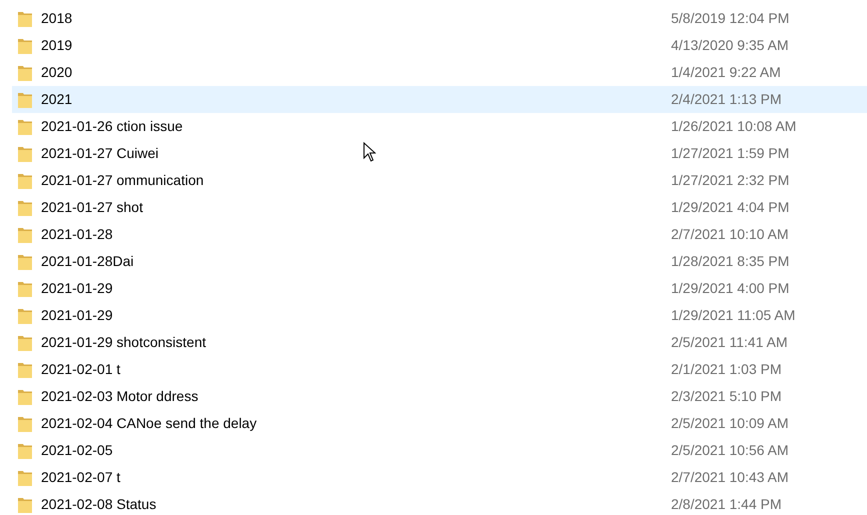 The width and height of the screenshot is (867, 515). Describe the element at coordinates (730, 261) in the screenshot. I see `date-modified: 1/28/2021 8:35 PM` at that location.